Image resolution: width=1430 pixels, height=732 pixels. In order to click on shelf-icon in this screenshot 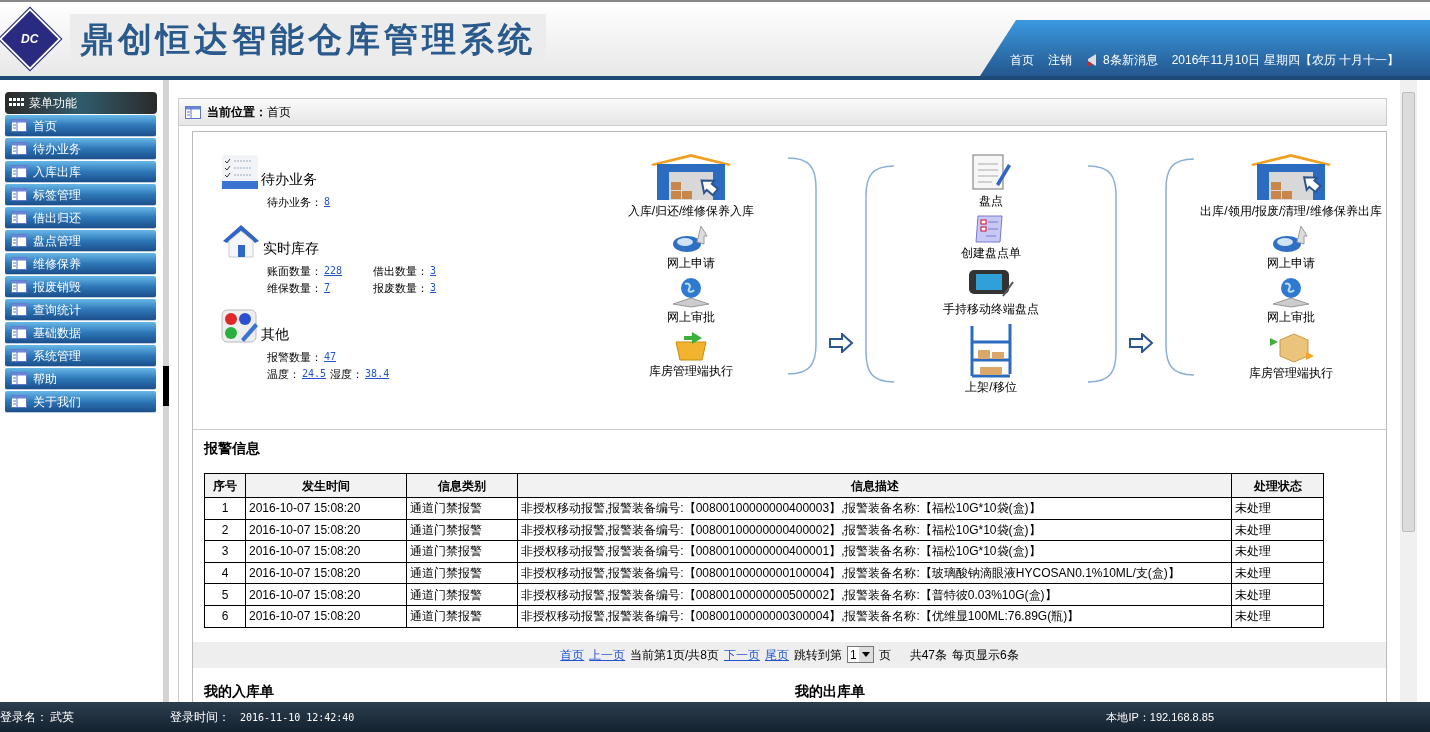, I will do `click(991, 350)`.